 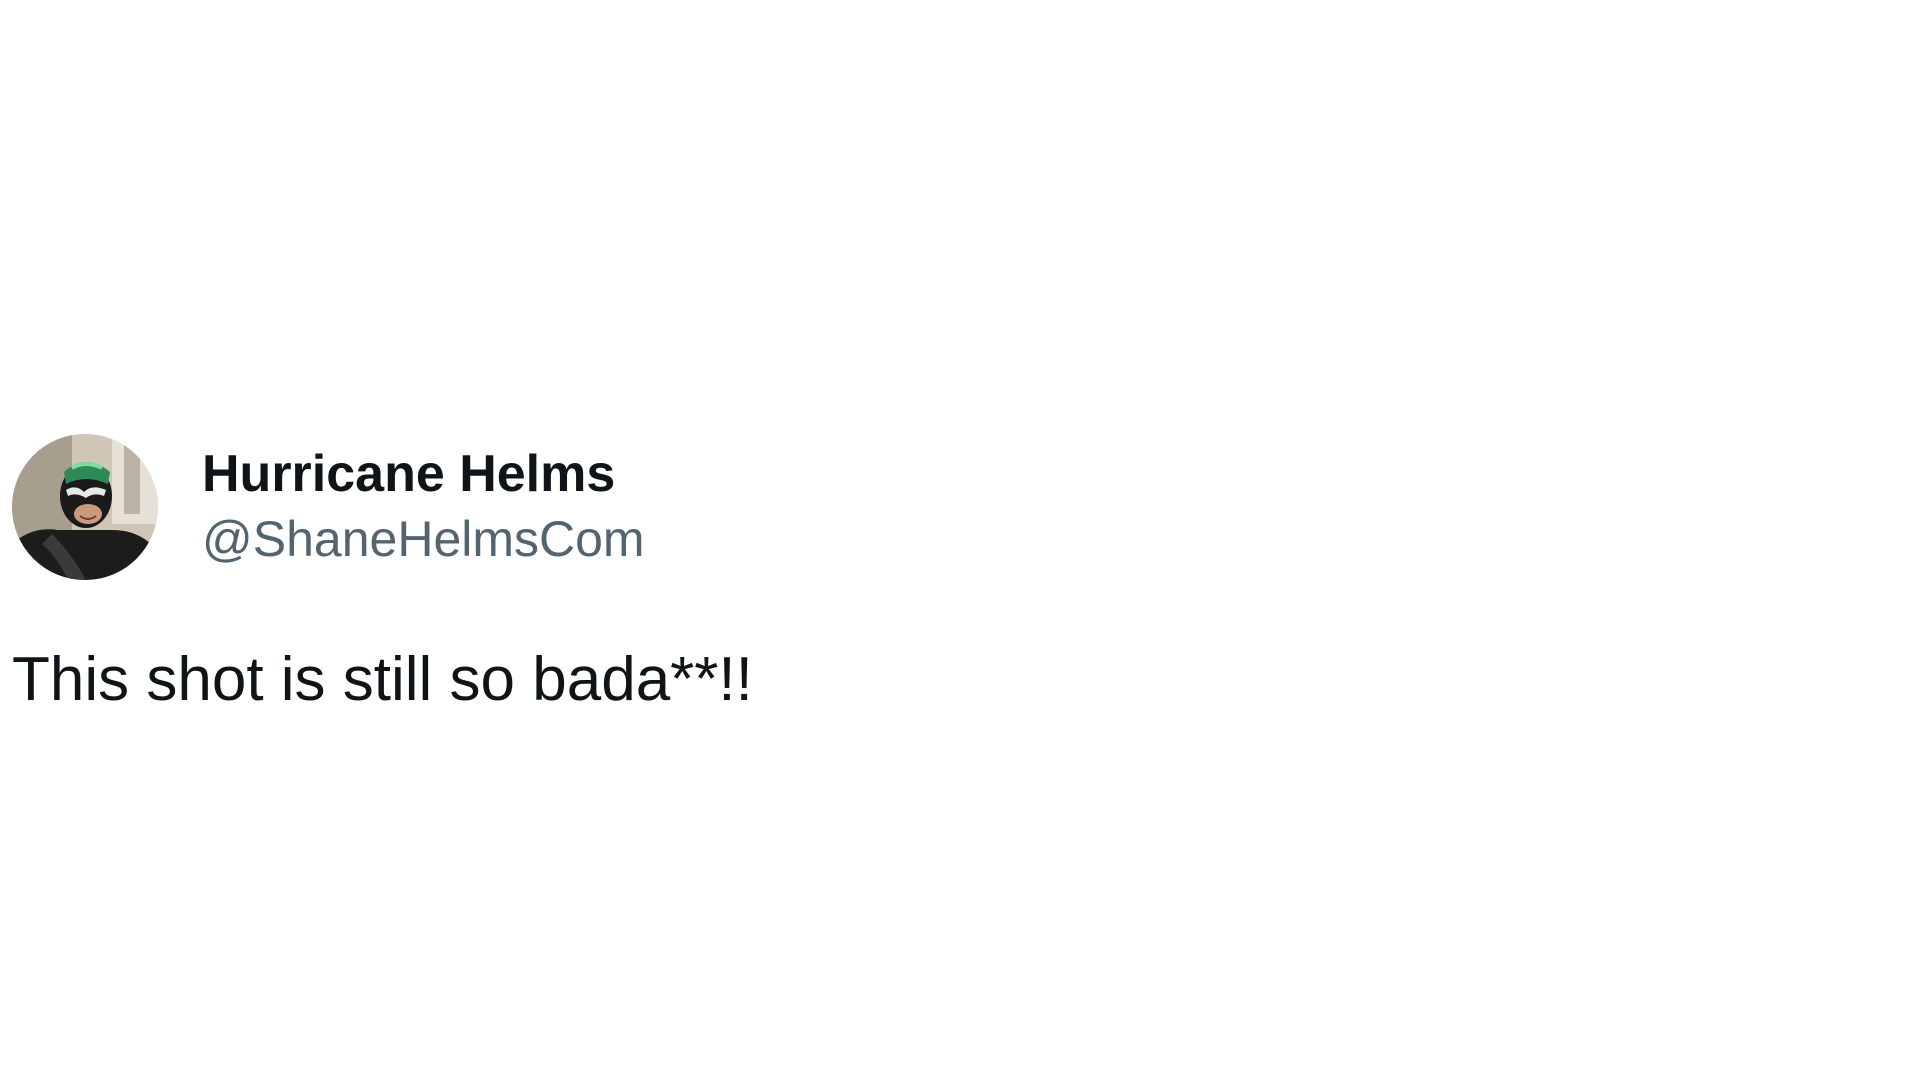 I want to click on avatar, so click(x=85, y=507).